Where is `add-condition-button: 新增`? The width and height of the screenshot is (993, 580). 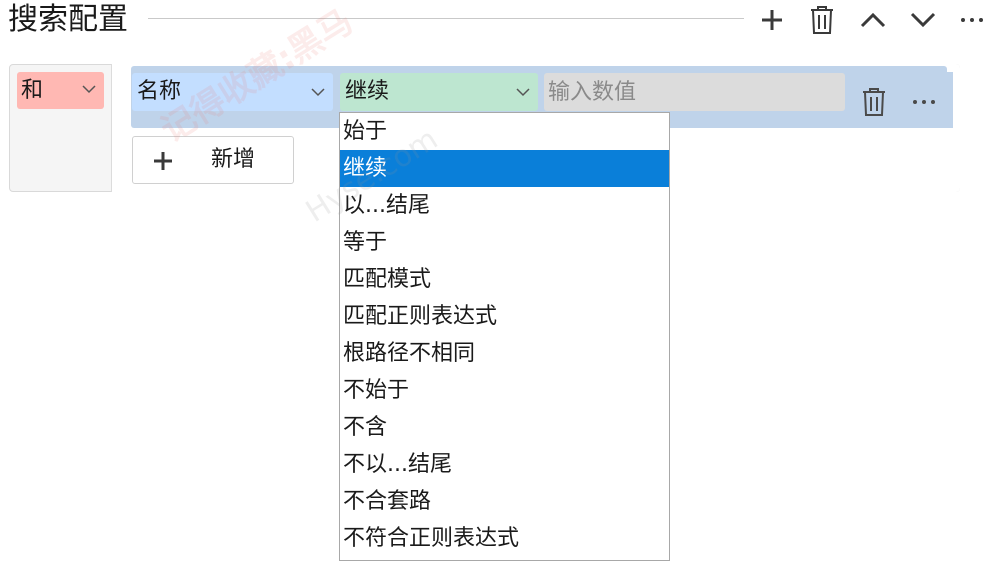 add-condition-button: 新增 is located at coordinates (213, 160).